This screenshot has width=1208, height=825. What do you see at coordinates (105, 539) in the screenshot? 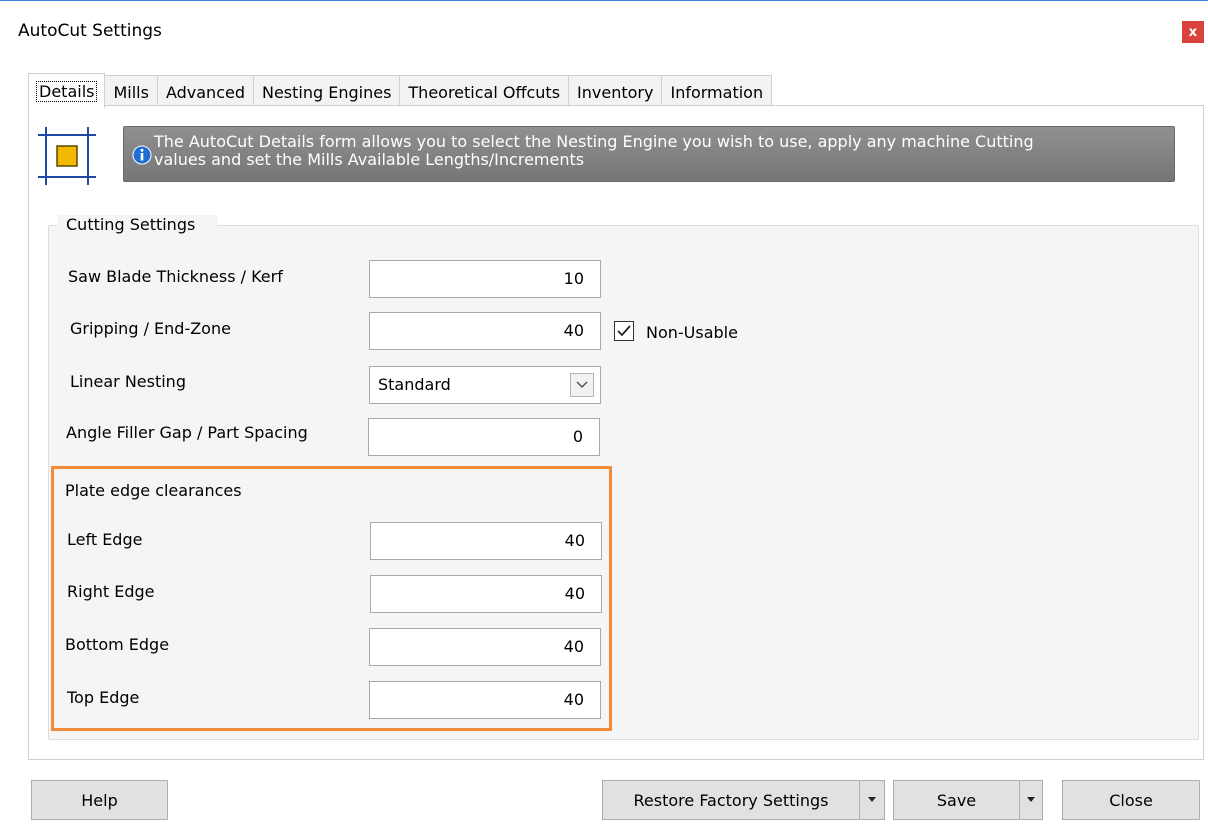
I see `left-edge-label: Left Edge` at bounding box center [105, 539].